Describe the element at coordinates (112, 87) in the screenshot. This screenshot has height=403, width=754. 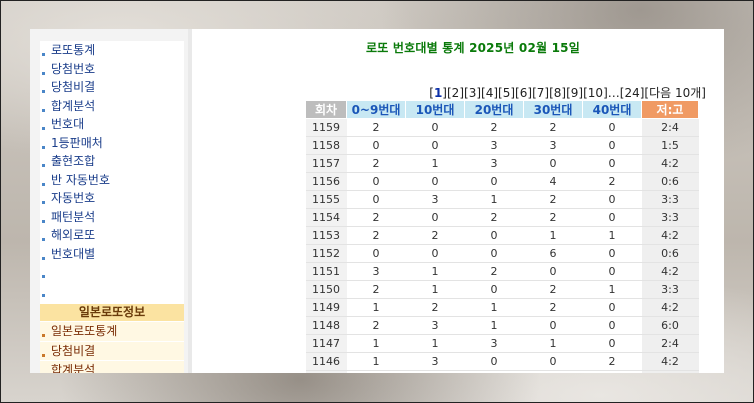
I see `sidebar-item-2: 당첨비결` at that location.